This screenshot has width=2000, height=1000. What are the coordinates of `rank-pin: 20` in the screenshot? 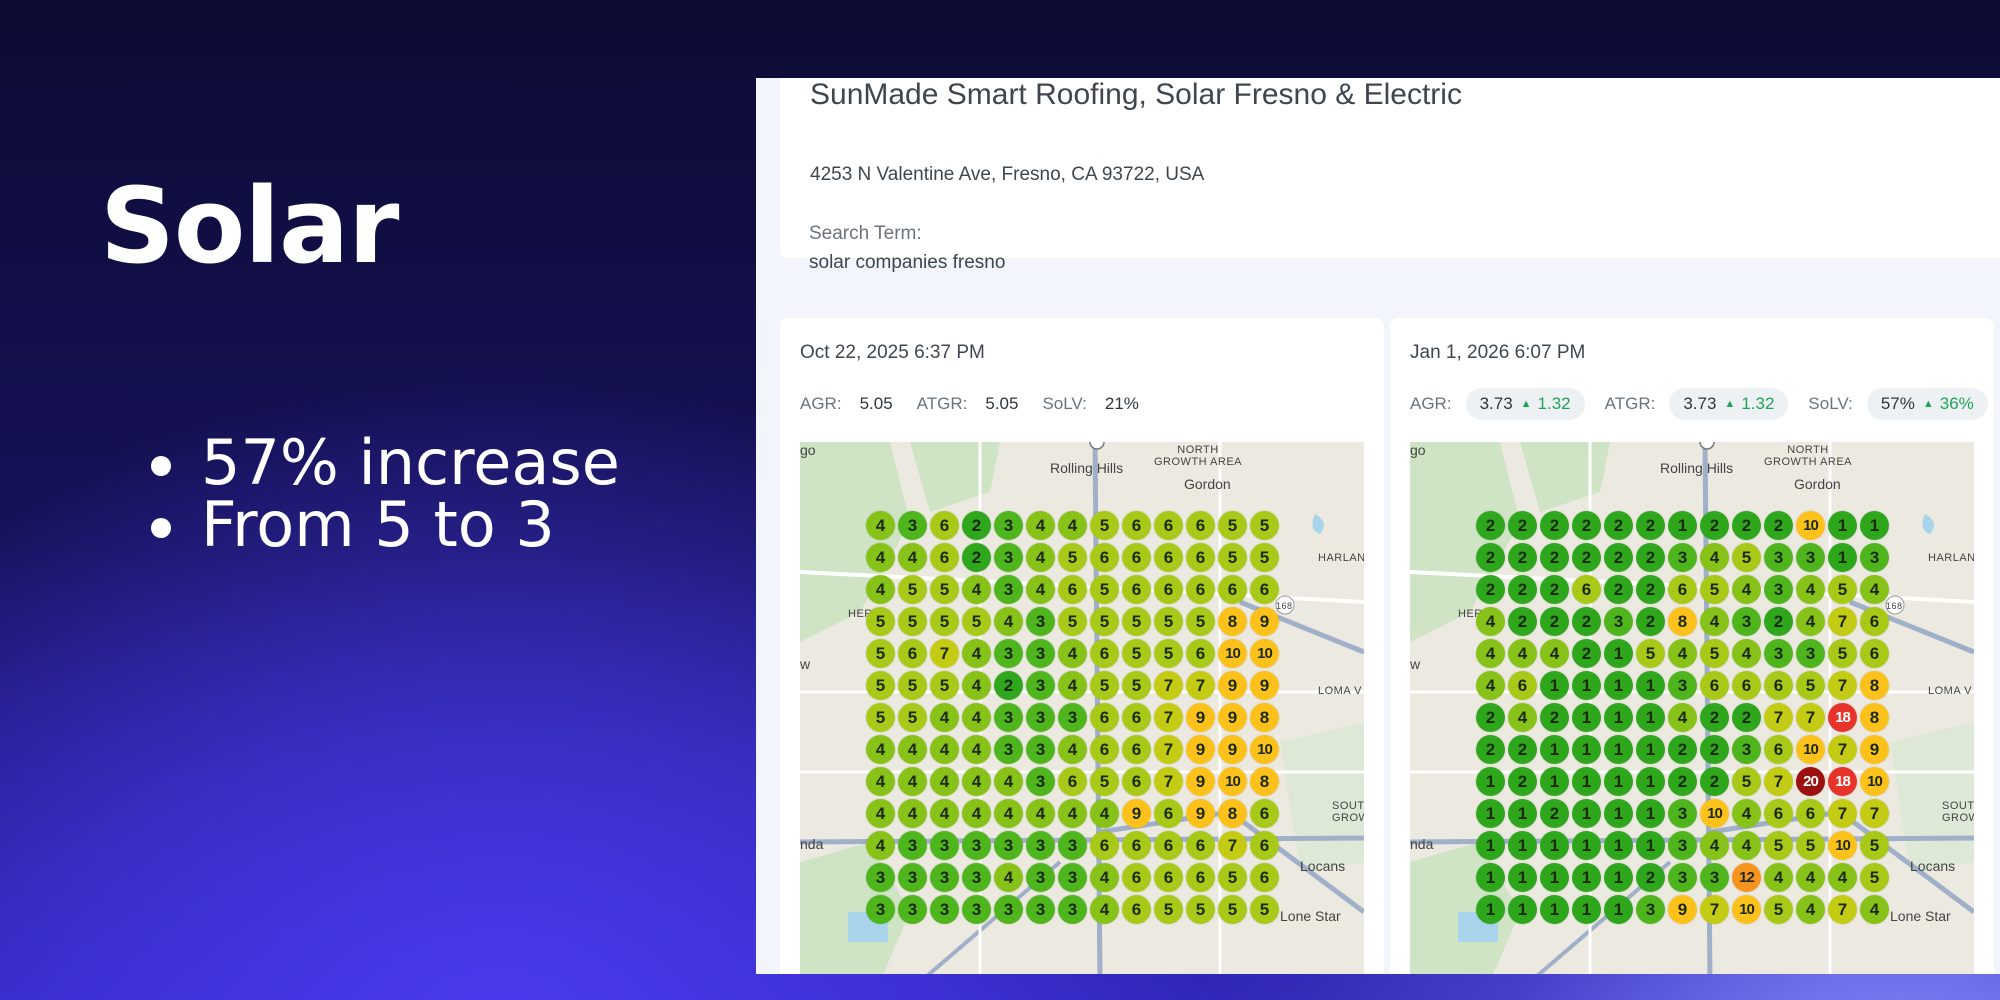 It's located at (1810, 781).